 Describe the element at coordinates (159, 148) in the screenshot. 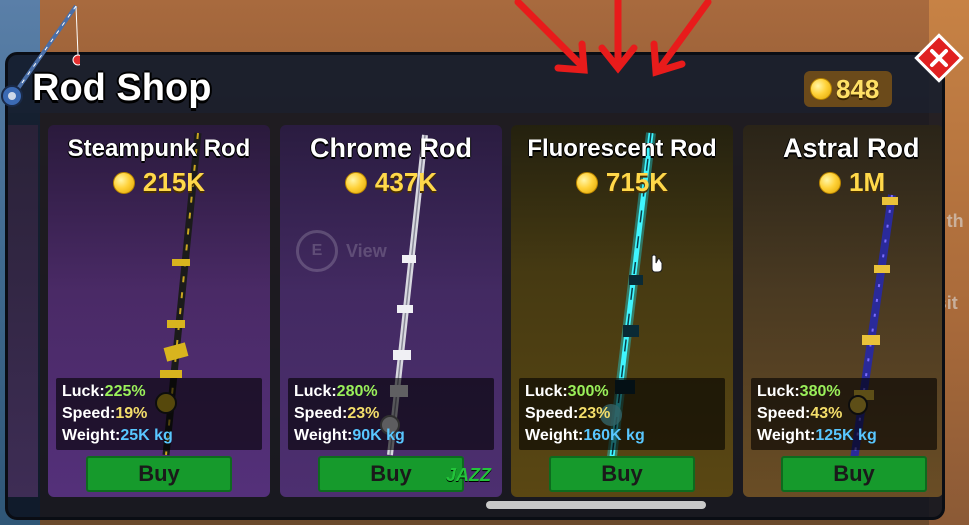

I see `rod-name: Steampunk Rod` at that location.